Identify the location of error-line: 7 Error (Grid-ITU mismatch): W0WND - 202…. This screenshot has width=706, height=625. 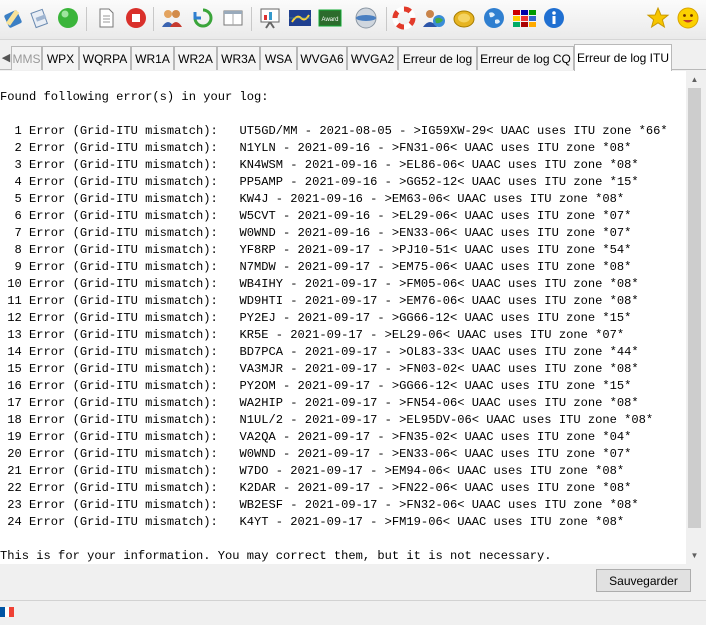
(323, 233).